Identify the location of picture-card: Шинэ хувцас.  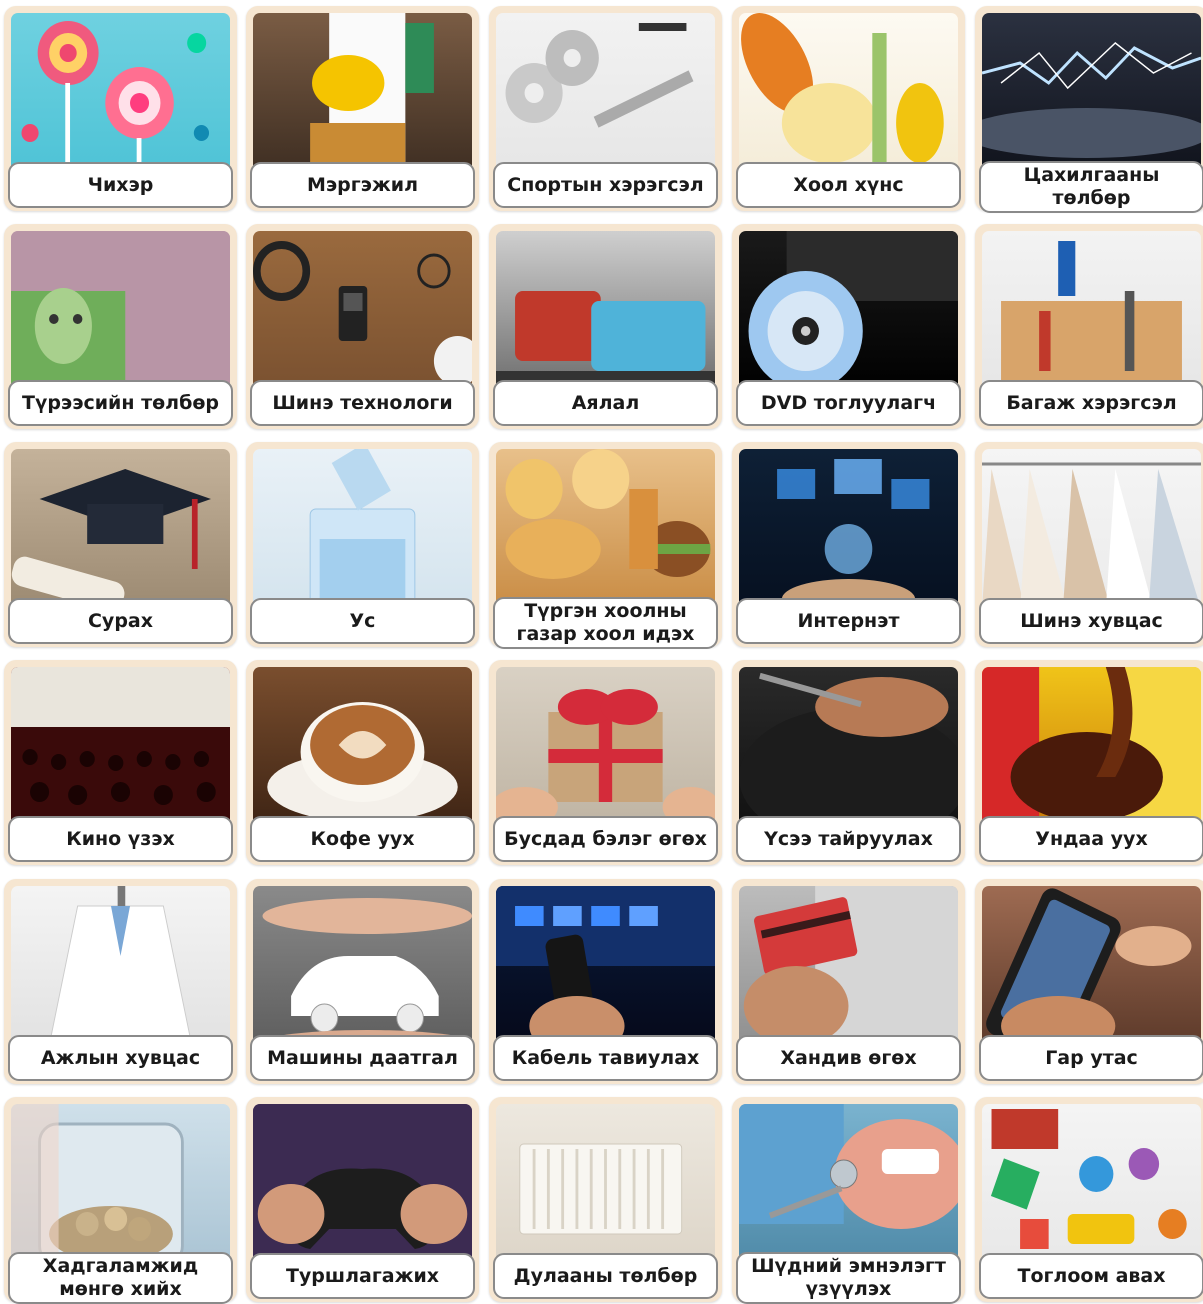
(1089, 544).